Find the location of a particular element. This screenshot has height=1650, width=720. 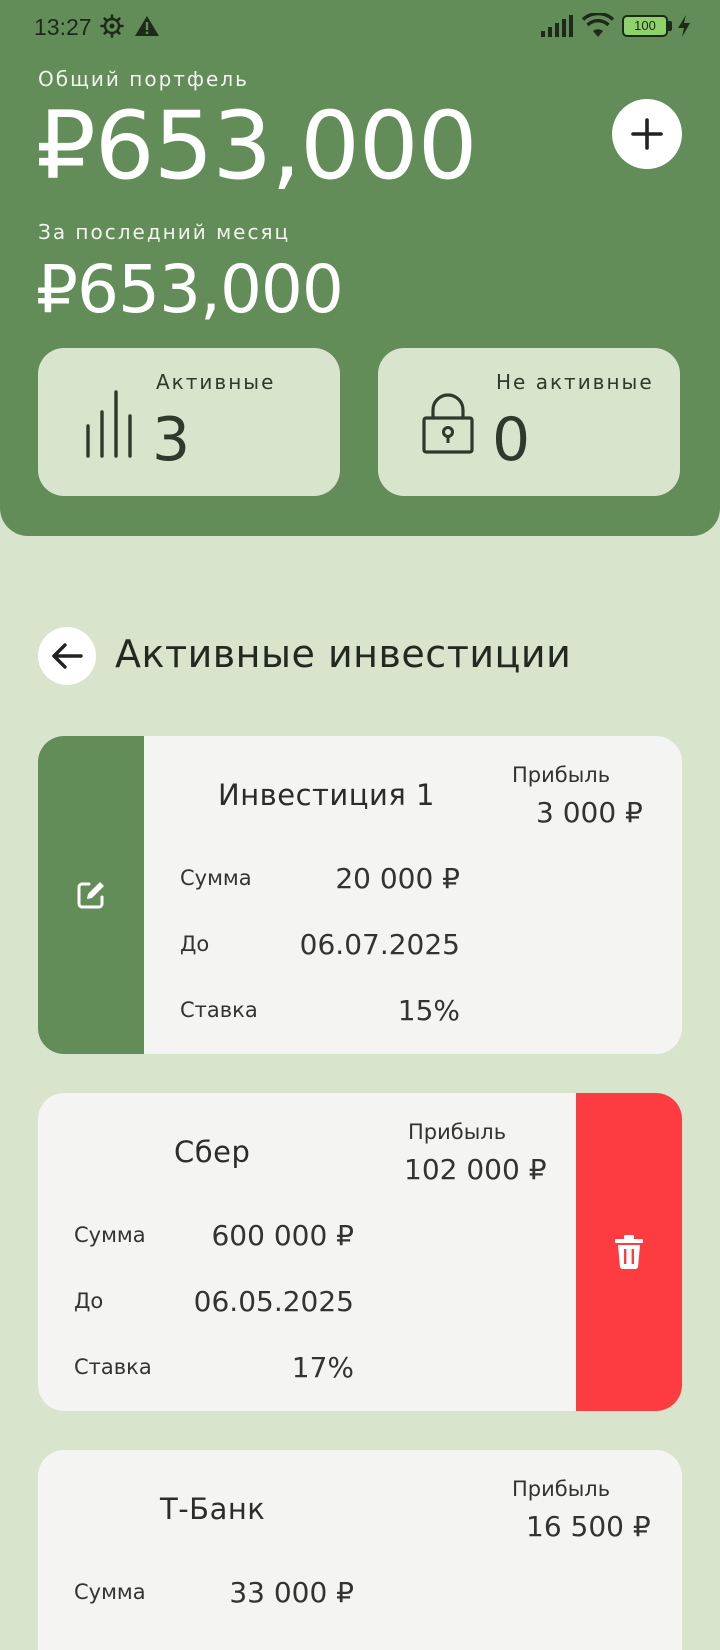

profit-value: 102 000 ₽ is located at coordinates (475, 1169).